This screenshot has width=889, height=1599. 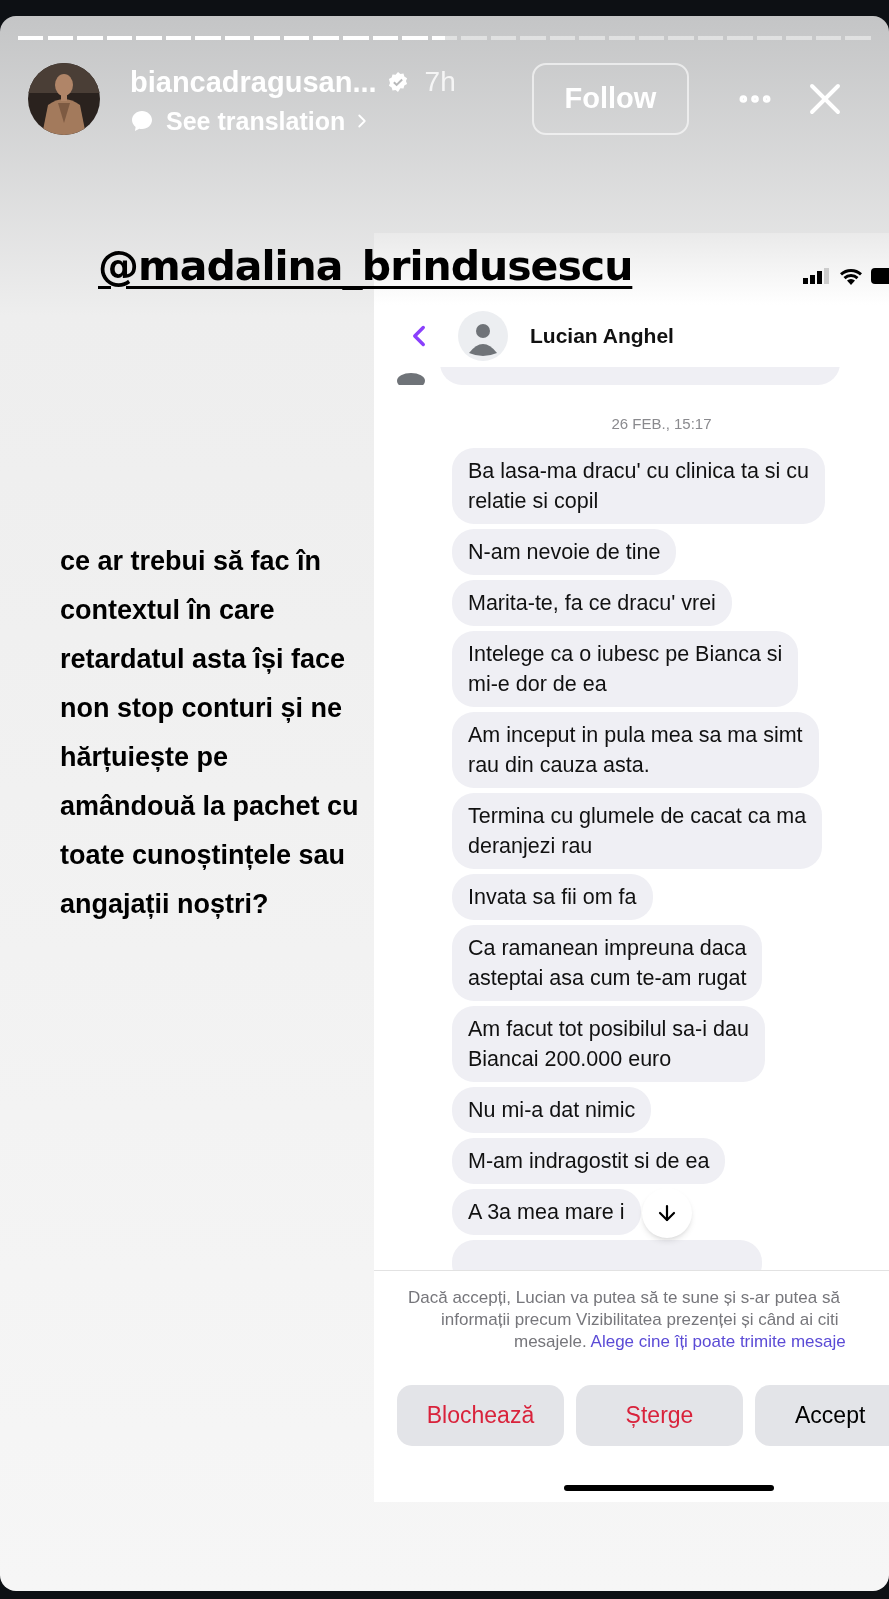 What do you see at coordinates (635, 749) in the screenshot?
I see `message-bubble: Am inceput in pula mea sa ma simt rau din cauza asta.` at bounding box center [635, 749].